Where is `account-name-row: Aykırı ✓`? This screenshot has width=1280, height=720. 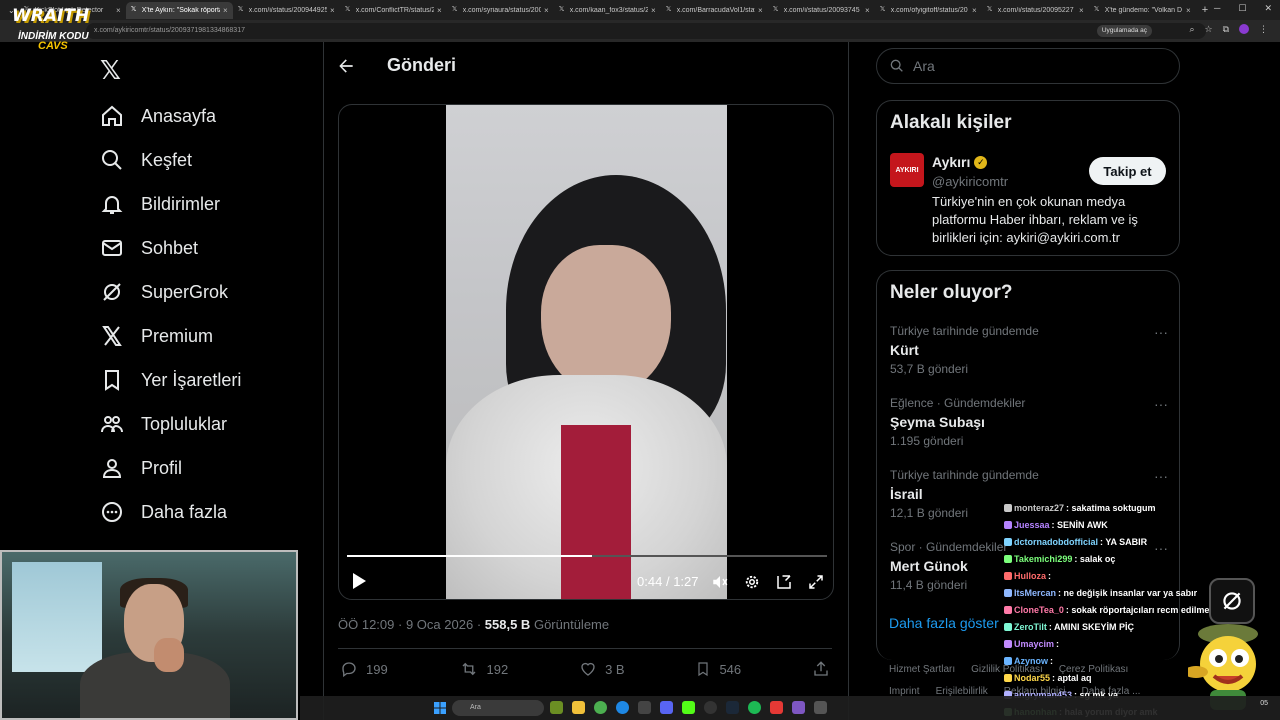
account-name-row: Aykırı ✓ is located at coordinates (960, 162).